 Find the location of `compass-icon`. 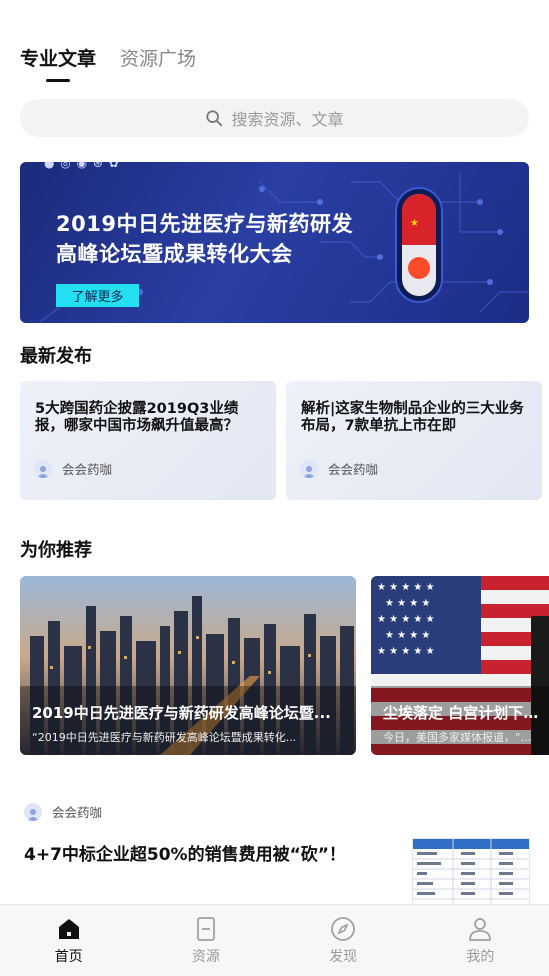

compass-icon is located at coordinates (343, 929).